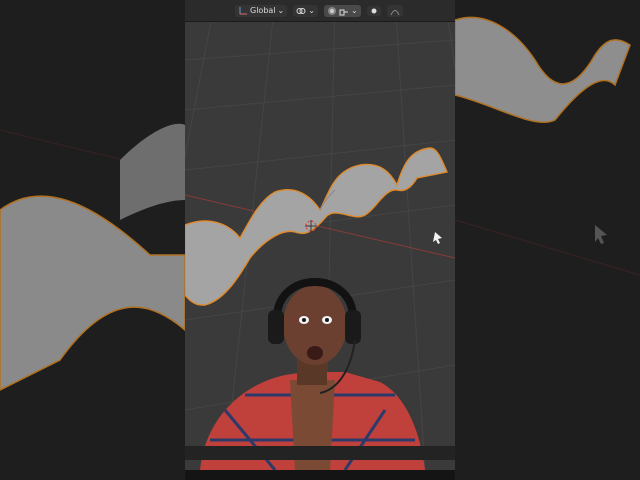  What do you see at coordinates (243, 11) in the screenshot?
I see `transform-orientation-icon` at bounding box center [243, 11].